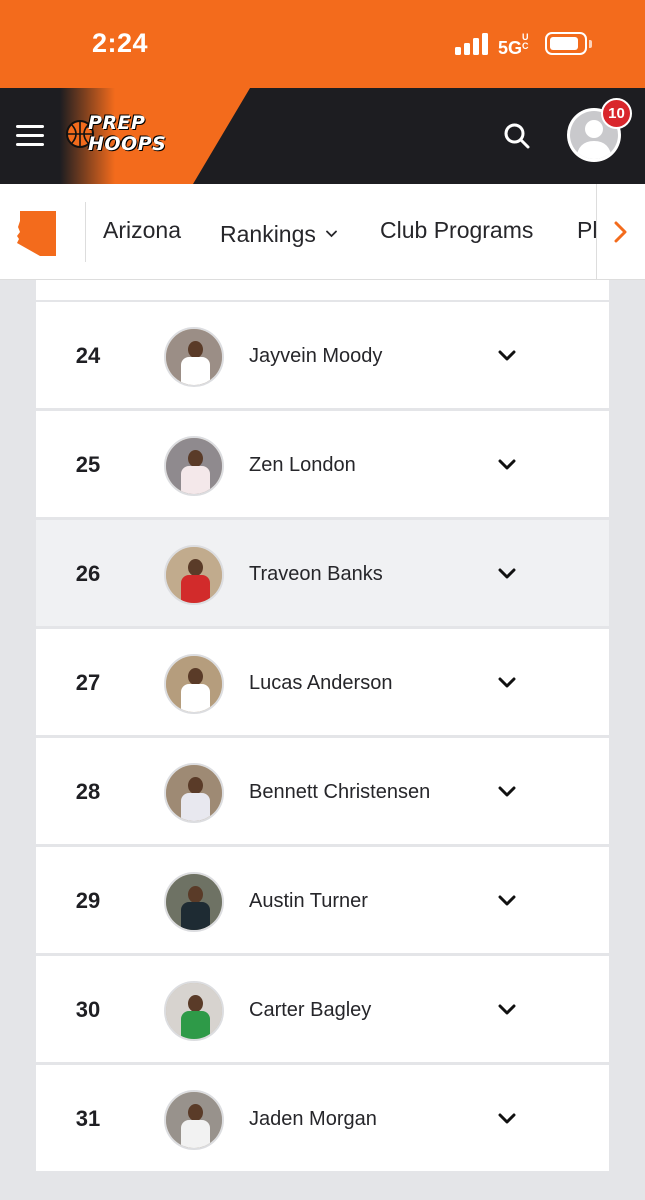 The height and width of the screenshot is (1200, 645). Describe the element at coordinates (315, 356) in the screenshot. I see `player-name: Jayvein Moody` at that location.